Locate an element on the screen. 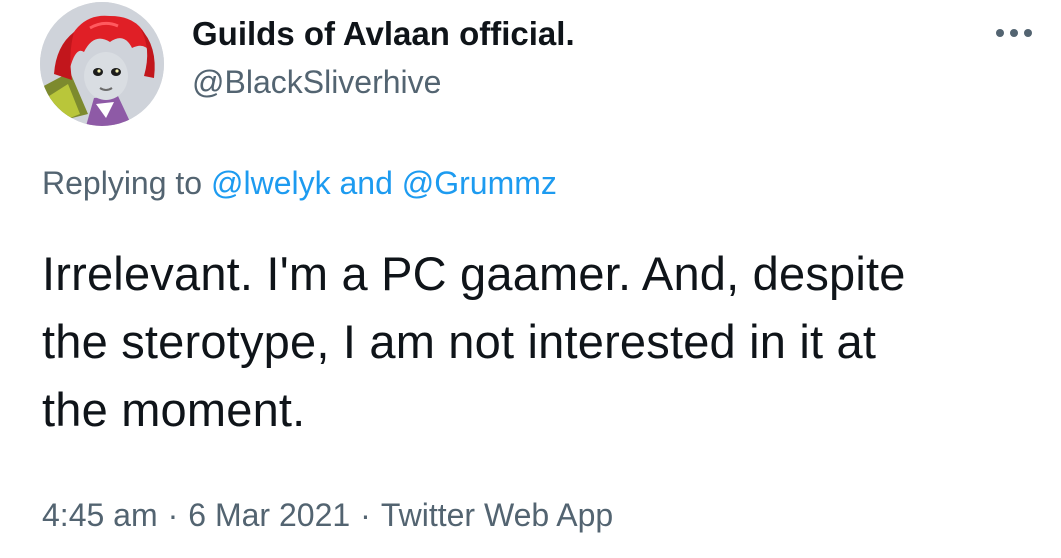  reply-joiner: and is located at coordinates (366, 183).